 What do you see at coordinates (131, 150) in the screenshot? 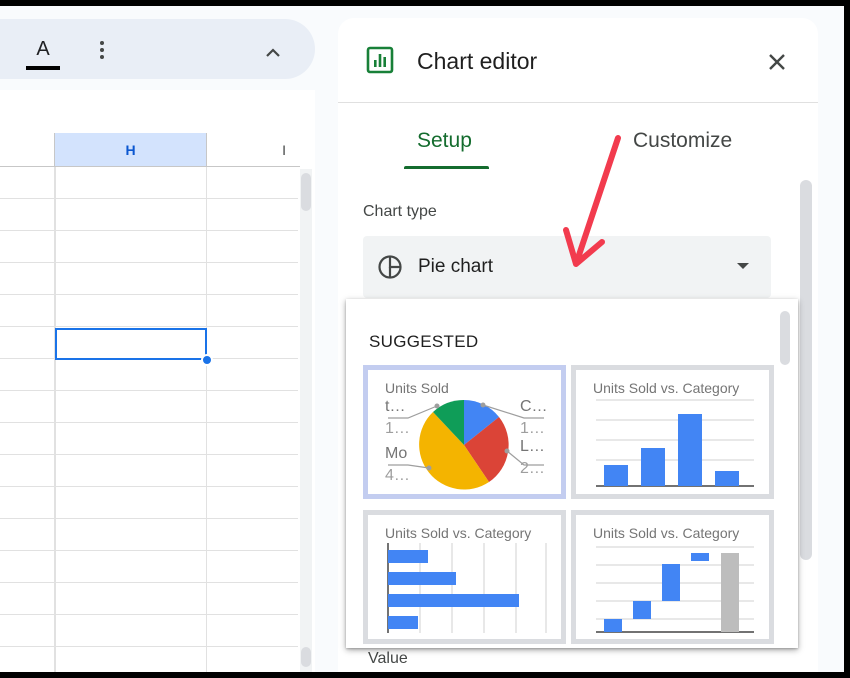
I see `column-header-h: H` at bounding box center [131, 150].